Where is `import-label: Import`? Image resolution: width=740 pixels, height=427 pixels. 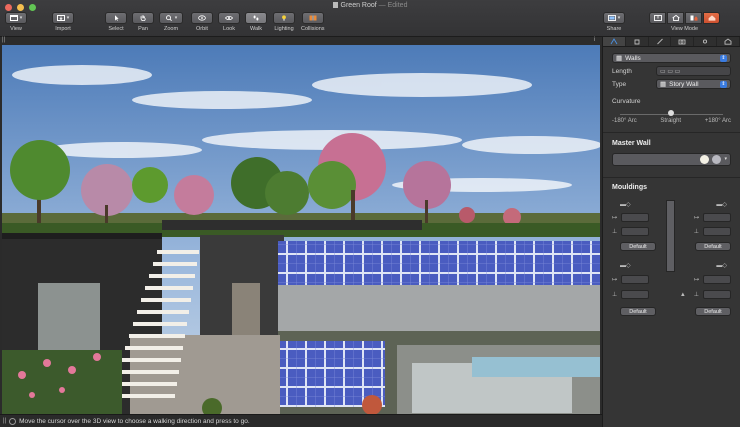
import-label: Import is located at coordinates (63, 29).